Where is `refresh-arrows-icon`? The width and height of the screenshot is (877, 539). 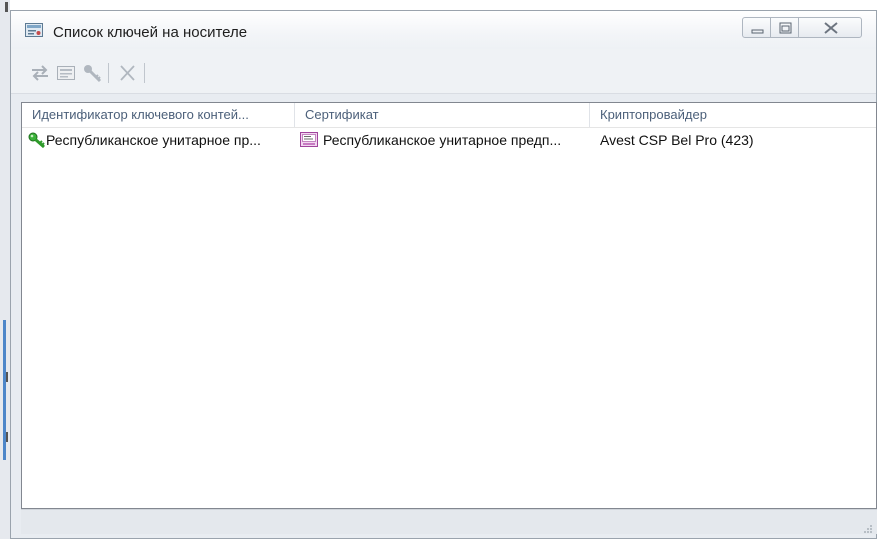 refresh-arrows-icon is located at coordinates (40, 73).